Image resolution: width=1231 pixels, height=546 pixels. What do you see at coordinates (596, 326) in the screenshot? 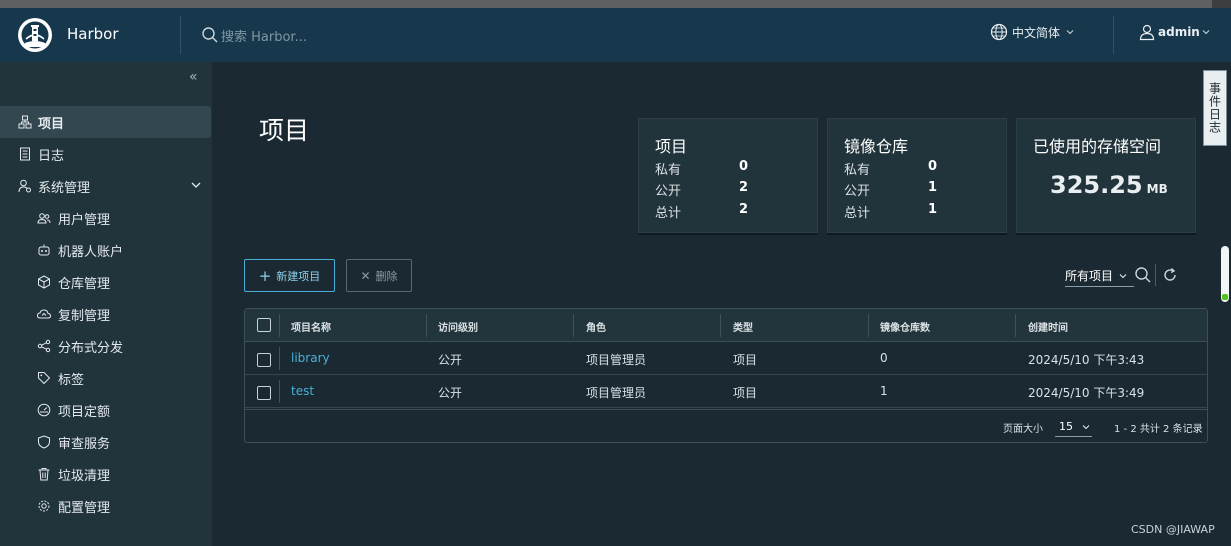
I see `column-header-role: 角色` at bounding box center [596, 326].